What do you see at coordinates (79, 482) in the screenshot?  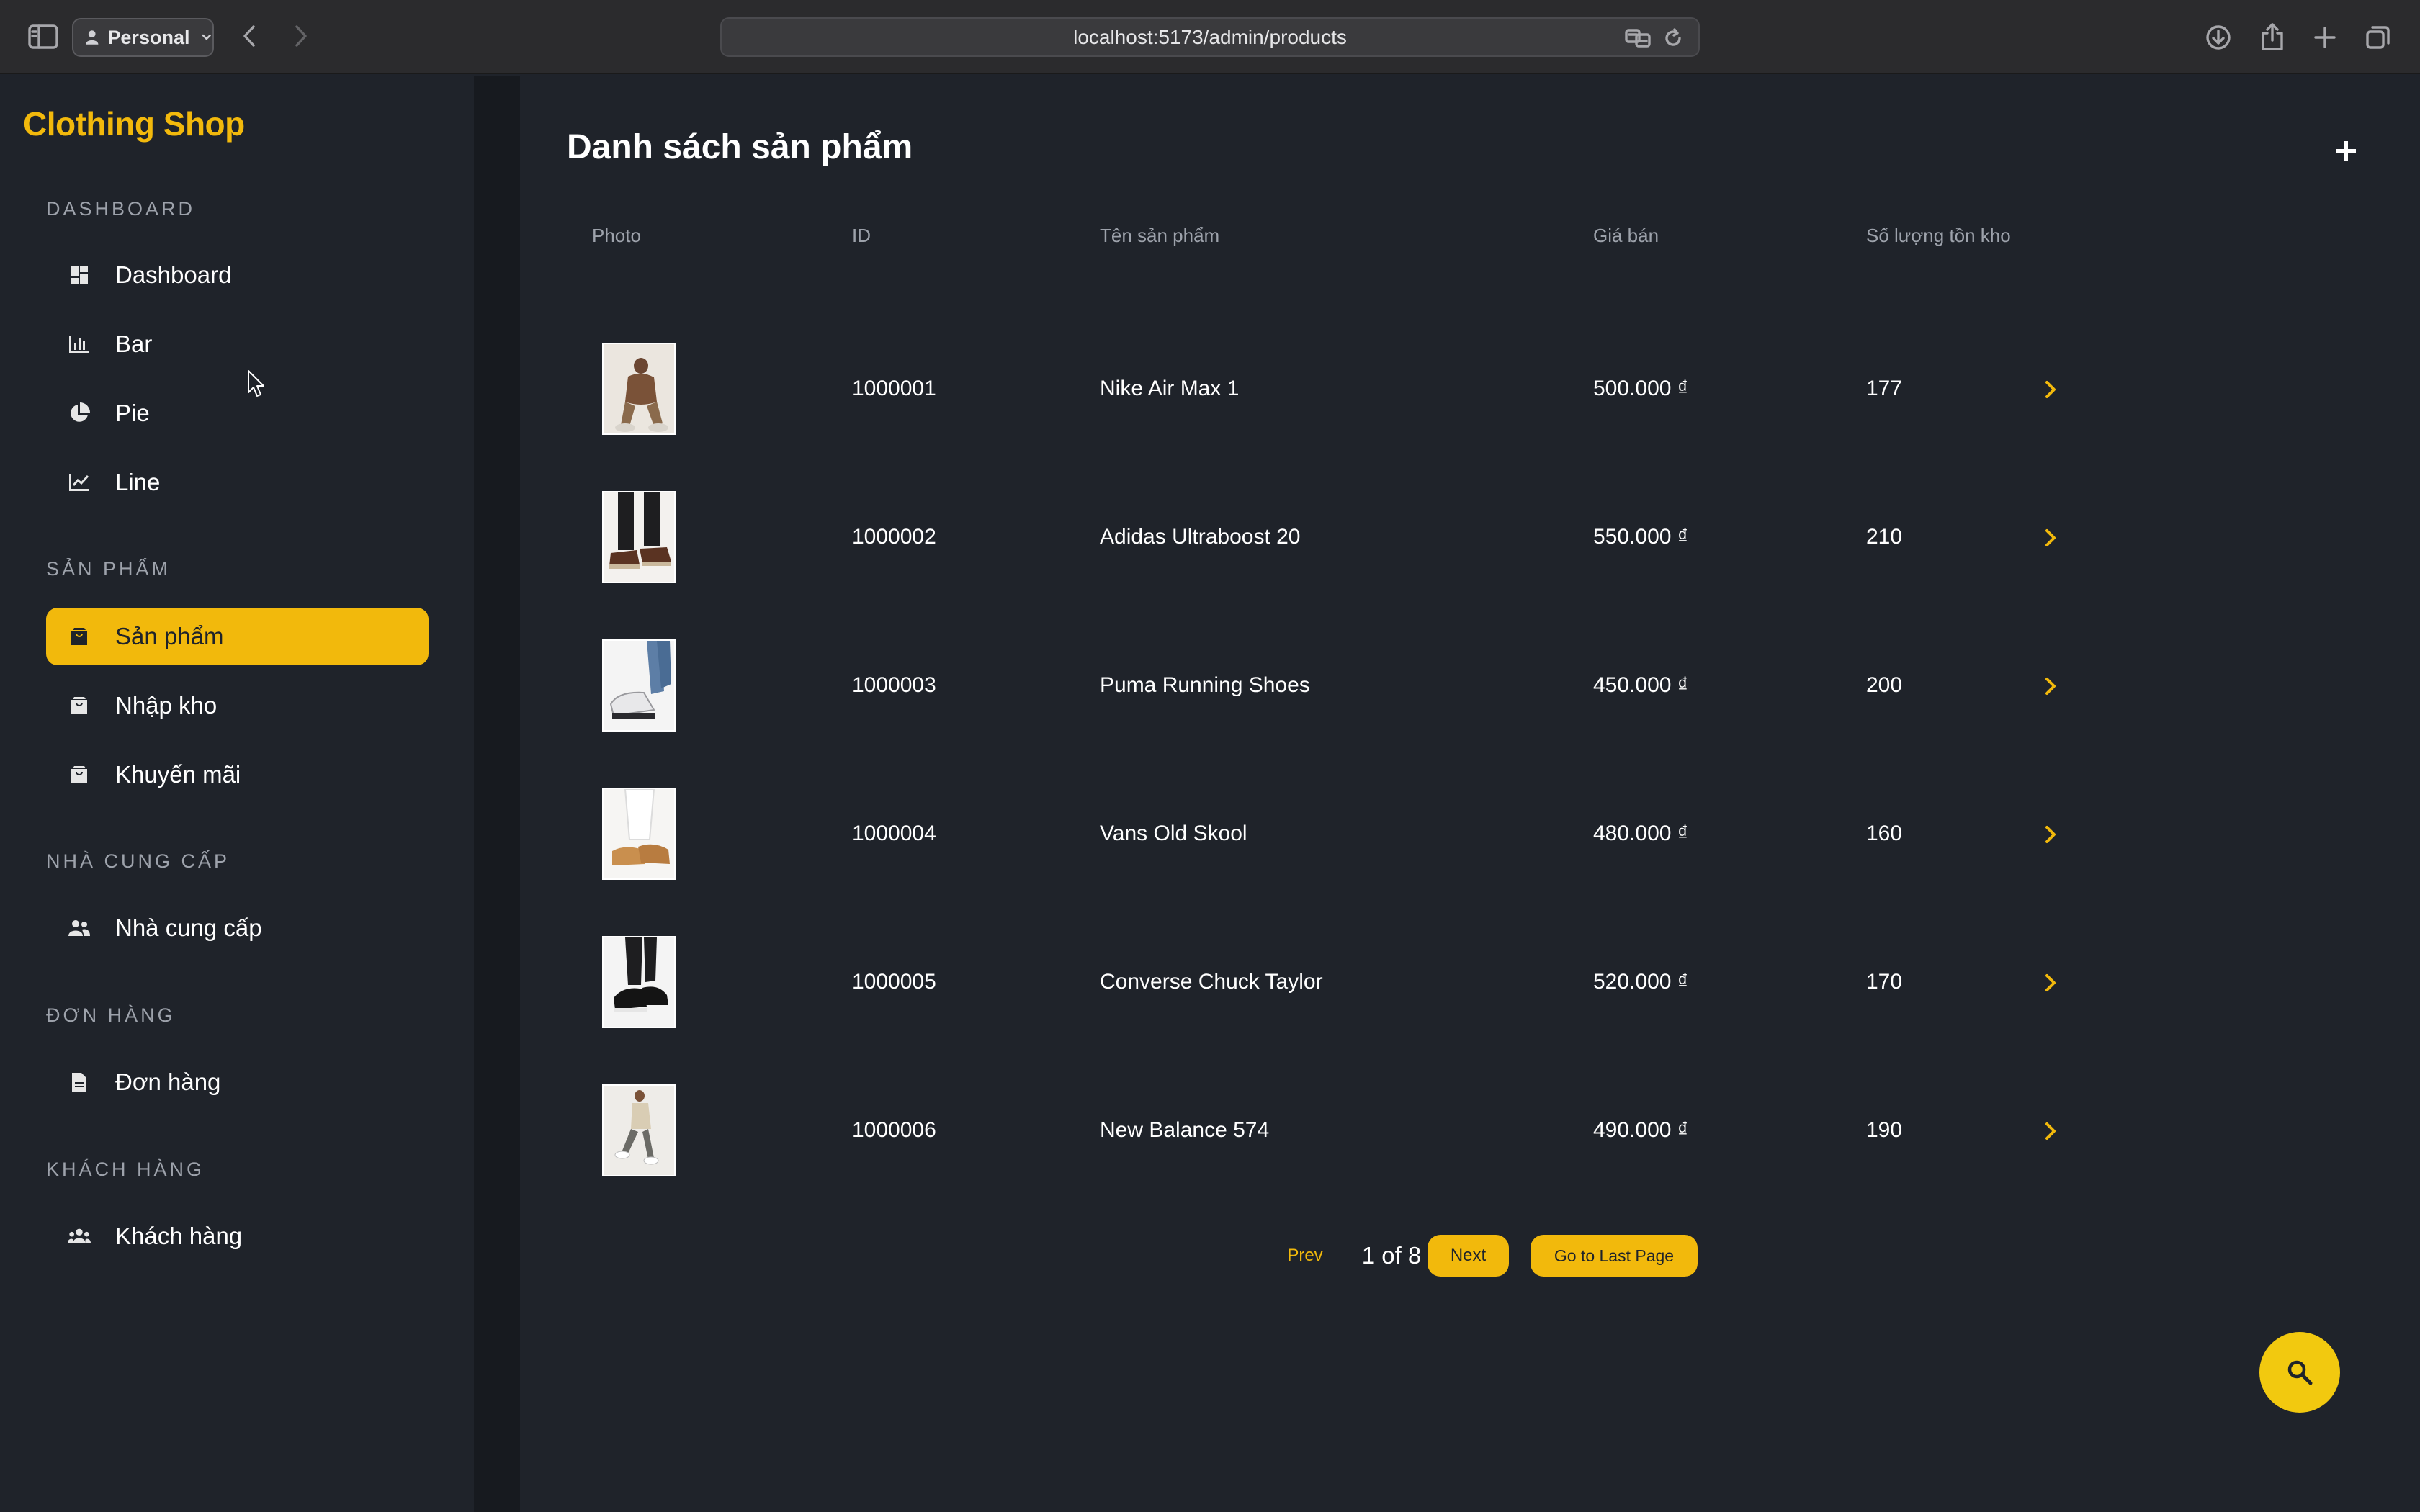 I see `line-chart-icon` at bounding box center [79, 482].